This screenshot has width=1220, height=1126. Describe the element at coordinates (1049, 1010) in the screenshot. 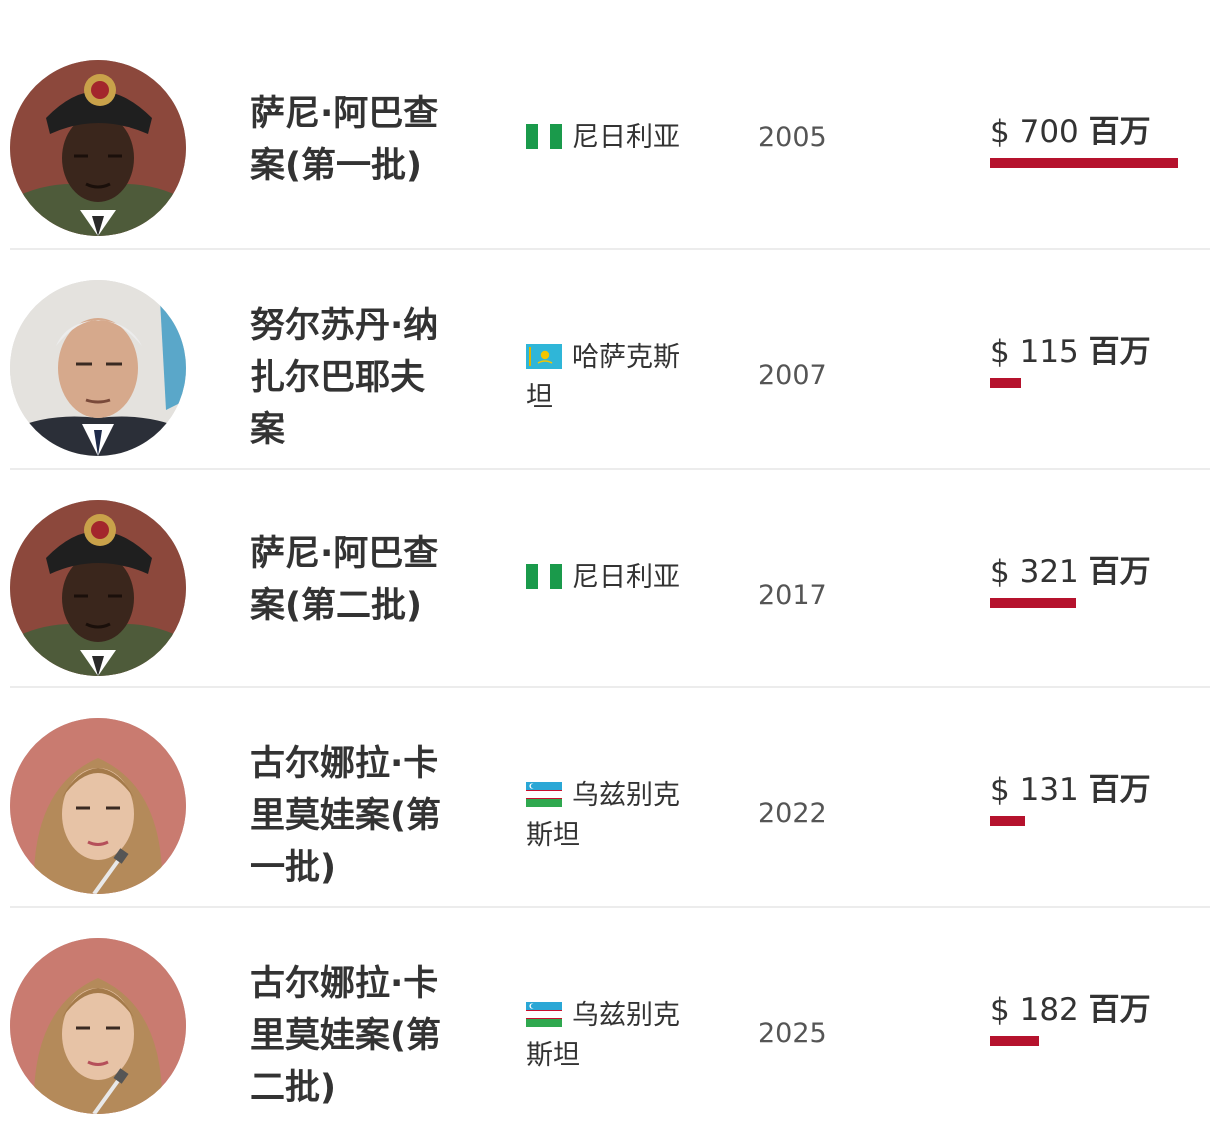

I see `amount-value: 182` at that location.